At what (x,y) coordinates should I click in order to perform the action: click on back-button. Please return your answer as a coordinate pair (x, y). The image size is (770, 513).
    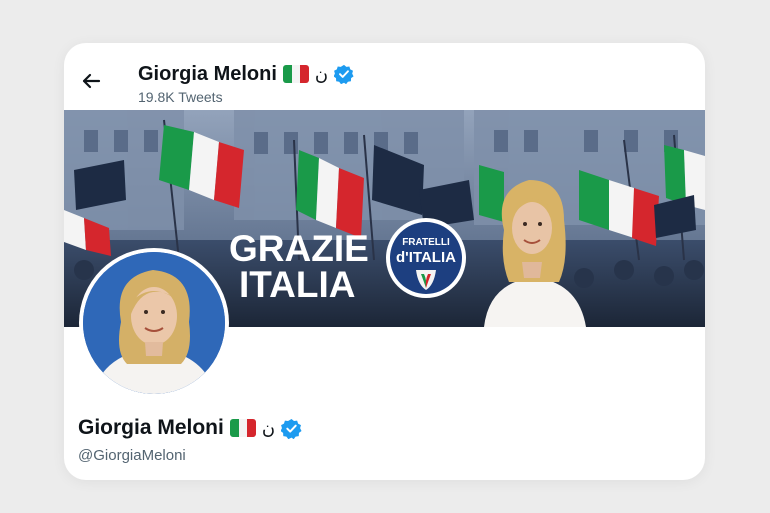
    Looking at the image, I should click on (91, 81).